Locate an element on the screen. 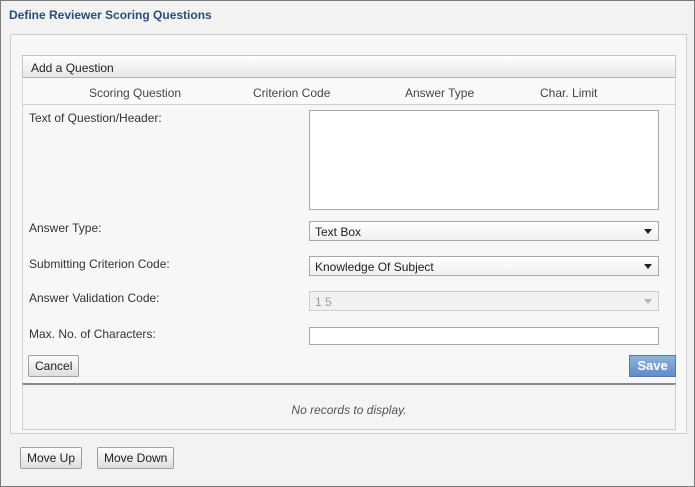 This screenshot has height=487, width=695. validation-code-label: Answer Validation Code: is located at coordinates (94, 298).